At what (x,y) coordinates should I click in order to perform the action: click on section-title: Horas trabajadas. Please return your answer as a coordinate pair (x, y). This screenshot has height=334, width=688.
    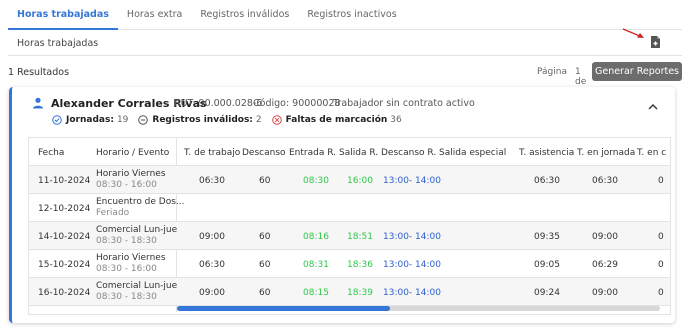
    Looking at the image, I should click on (58, 43).